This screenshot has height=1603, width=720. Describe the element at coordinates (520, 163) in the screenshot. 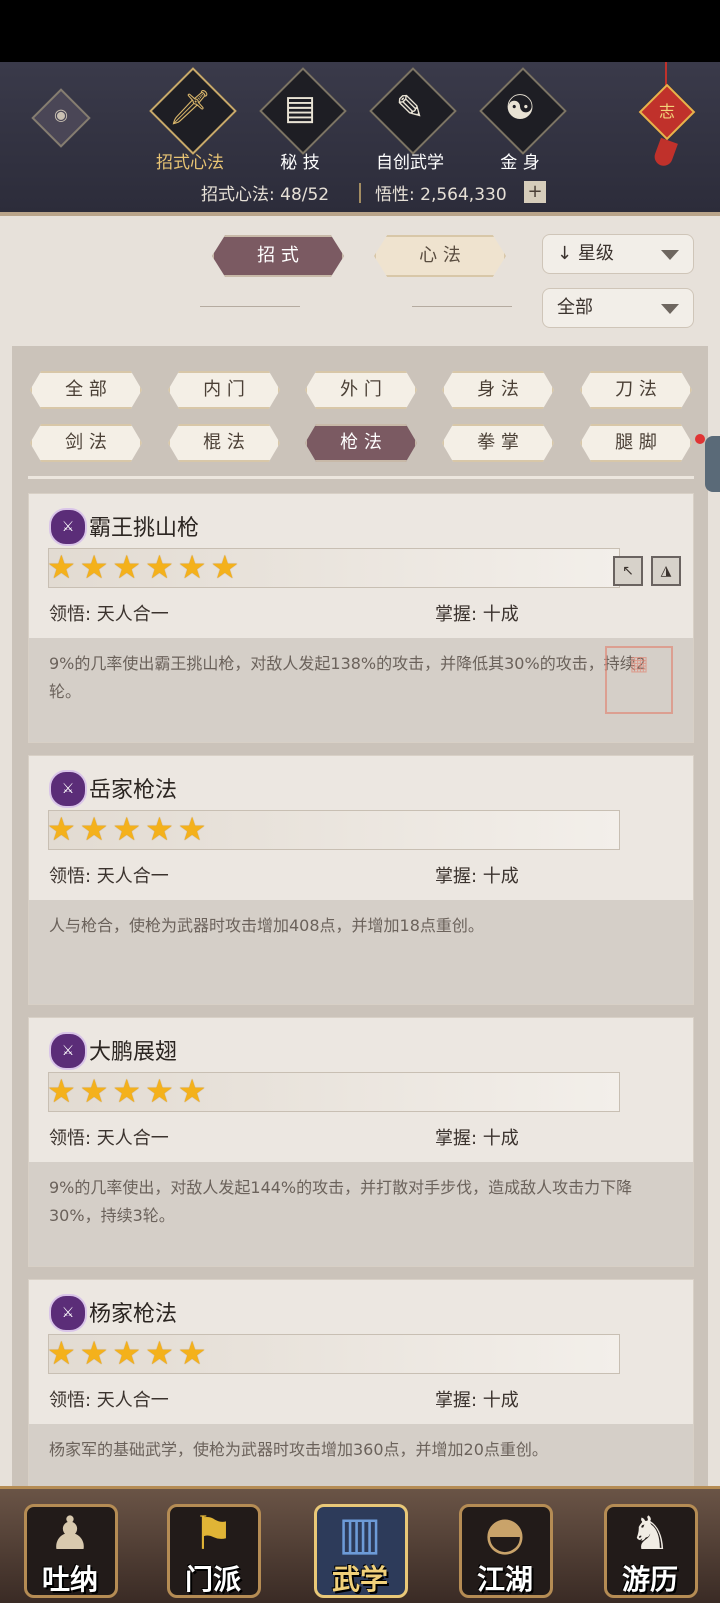

I see `tab-label: 金 身` at that location.